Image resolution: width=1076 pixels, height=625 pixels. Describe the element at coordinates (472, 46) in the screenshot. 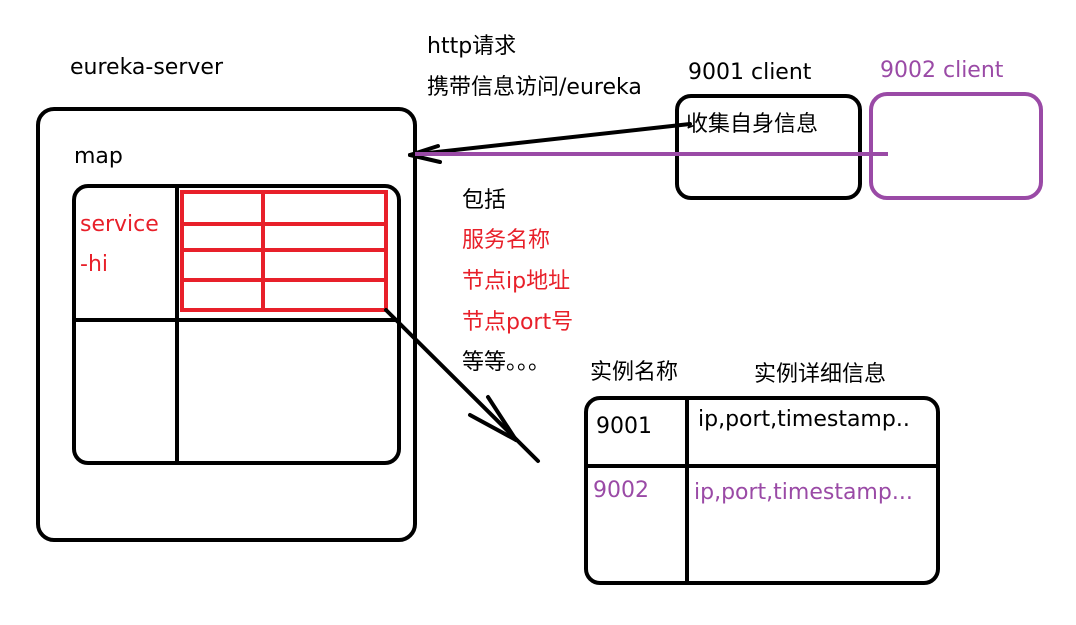

I see `request-label-line1: http请求` at that location.